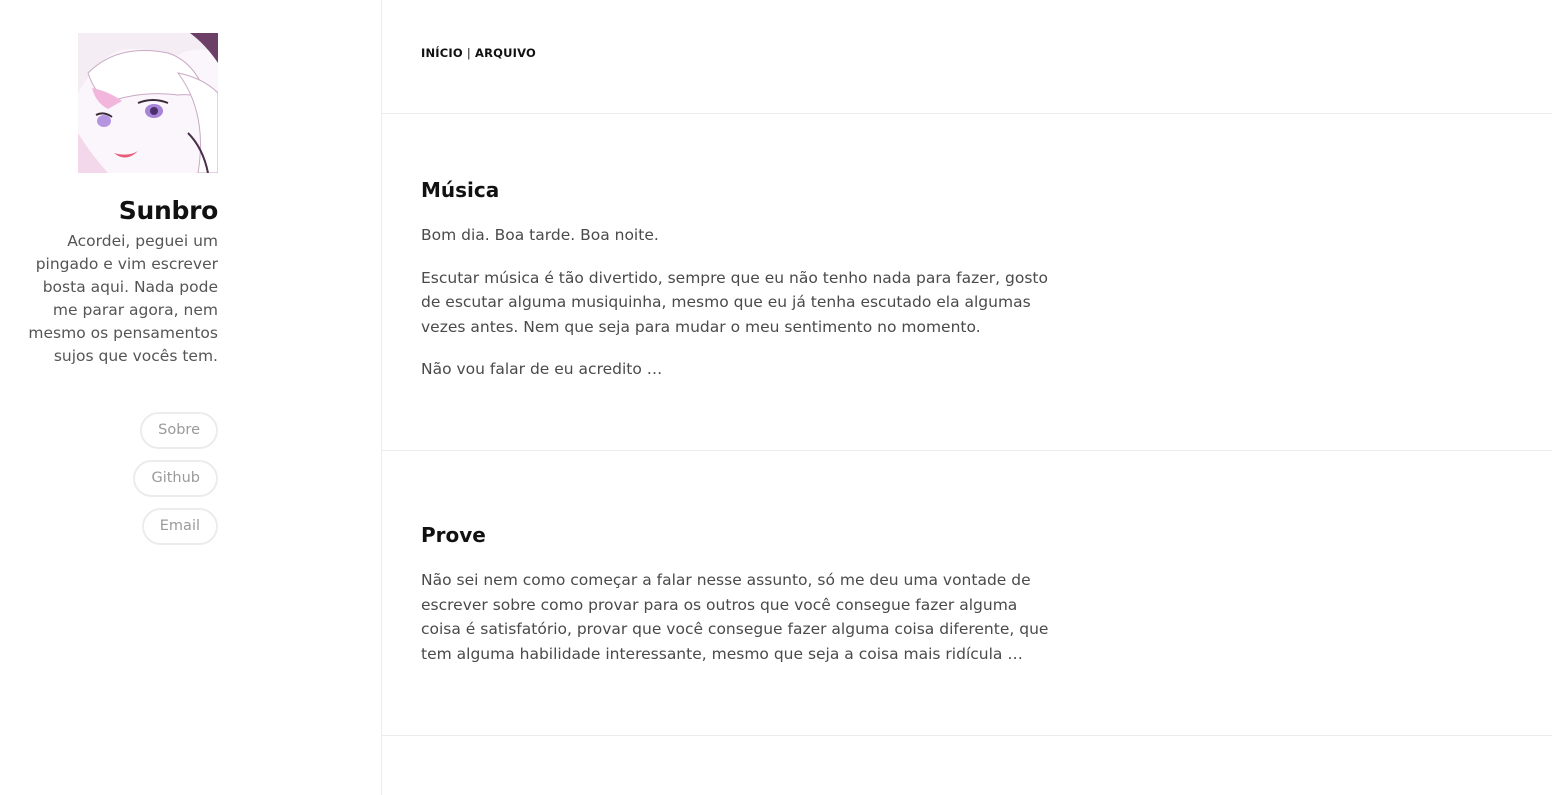 This screenshot has width=1552, height=795. I want to click on about-link: Sobre, so click(179, 430).